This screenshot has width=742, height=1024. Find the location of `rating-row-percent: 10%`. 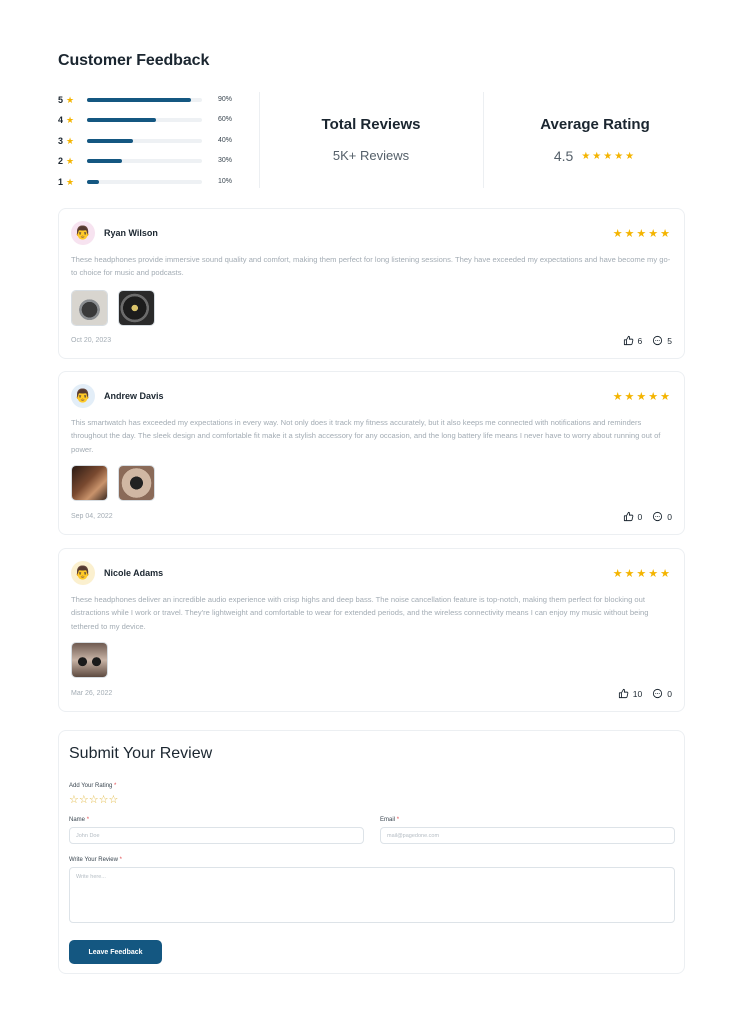

rating-row-percent: 10% is located at coordinates (225, 181).